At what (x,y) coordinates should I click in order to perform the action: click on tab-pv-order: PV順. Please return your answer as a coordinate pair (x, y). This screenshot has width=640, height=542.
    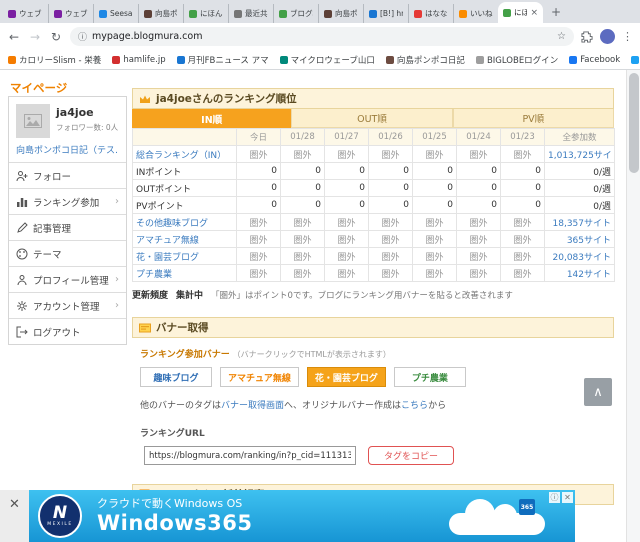
    Looking at the image, I should click on (533, 118).